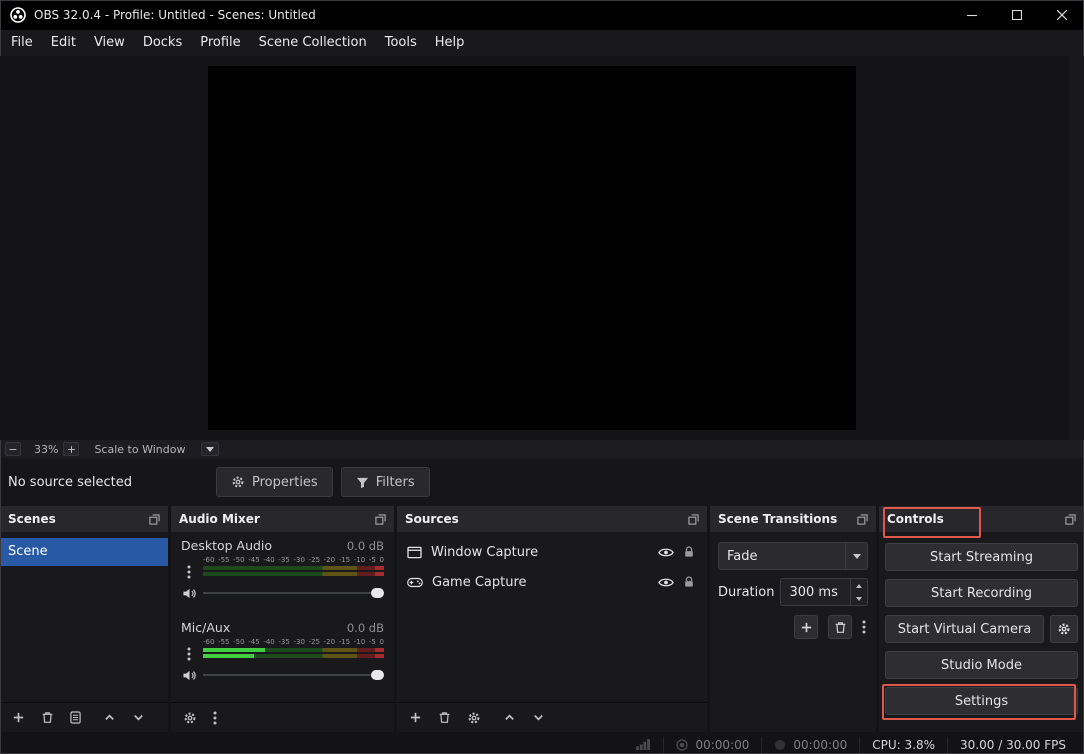 The image size is (1084, 754). I want to click on source-row-window-capture: Window Capture, so click(552, 552).